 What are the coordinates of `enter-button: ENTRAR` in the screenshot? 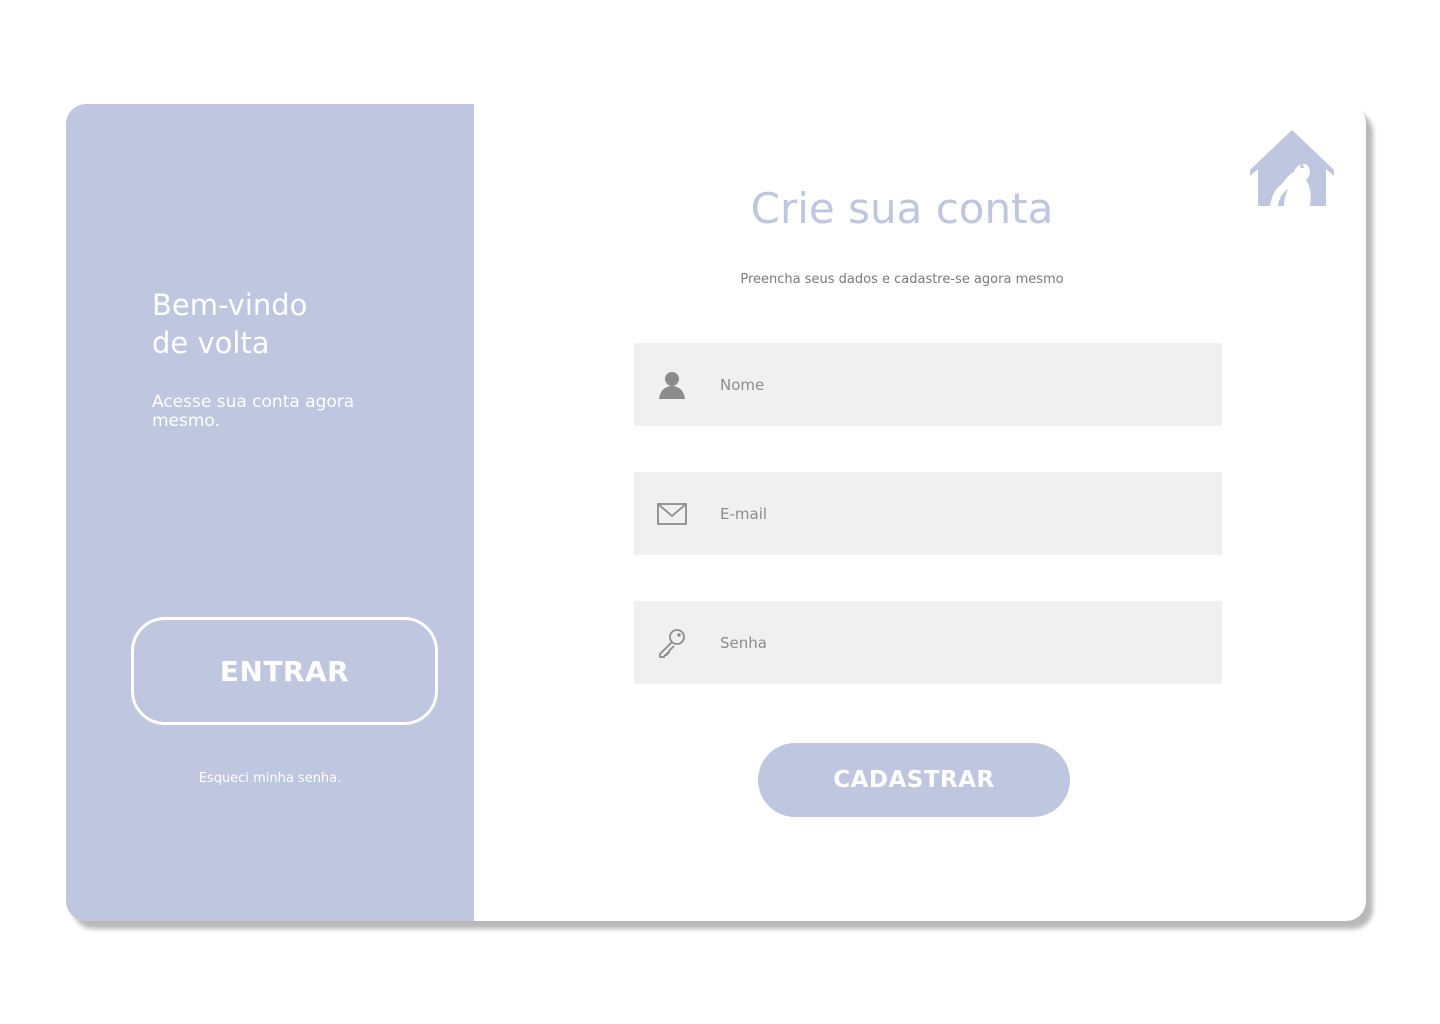 It's located at (284, 671).